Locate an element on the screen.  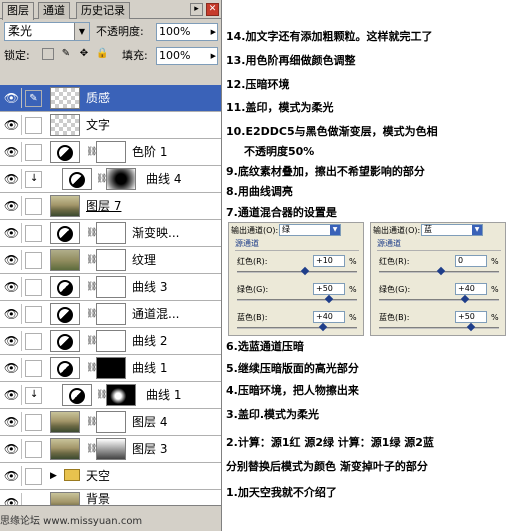
output-channel-select: 蓝 ▼ is located at coordinates (452, 230).